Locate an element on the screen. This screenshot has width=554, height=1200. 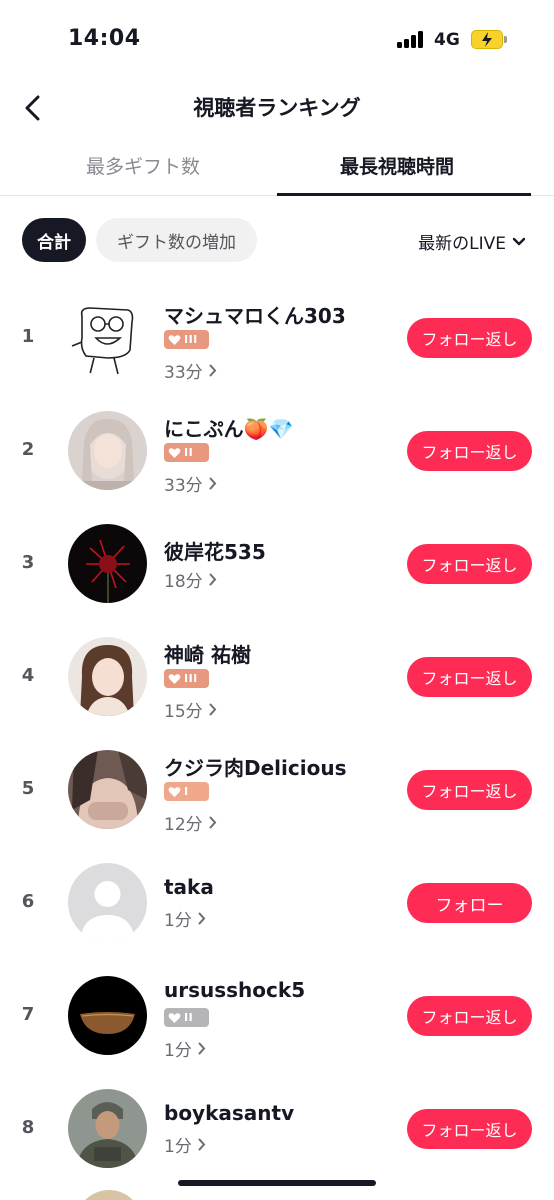
duration-label: 18分 is located at coordinates (183, 582).